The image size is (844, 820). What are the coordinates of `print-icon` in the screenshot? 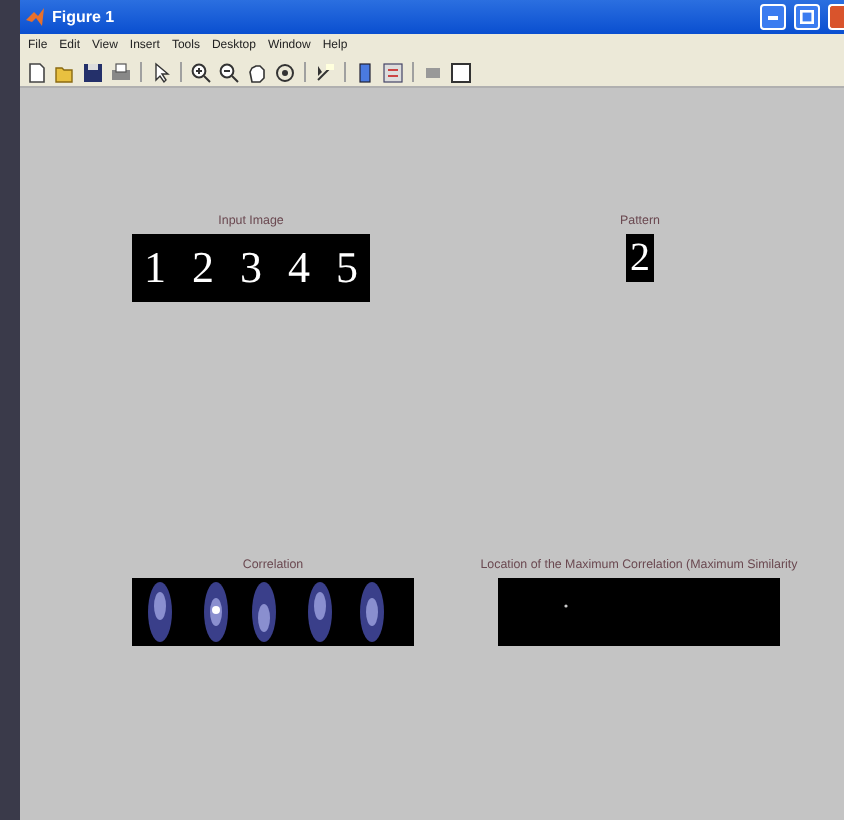 It's located at (121, 72).